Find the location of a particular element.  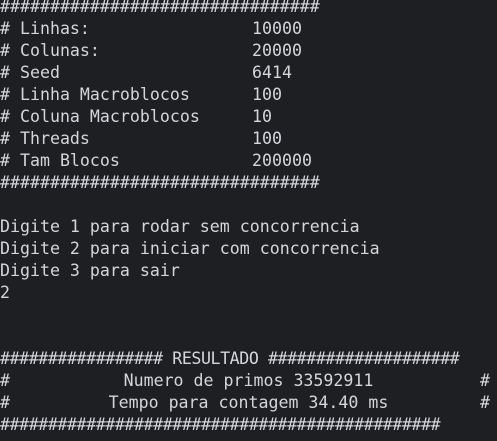

result-primes-row: # Numero de primos 33592911 # is located at coordinates (248, 381).